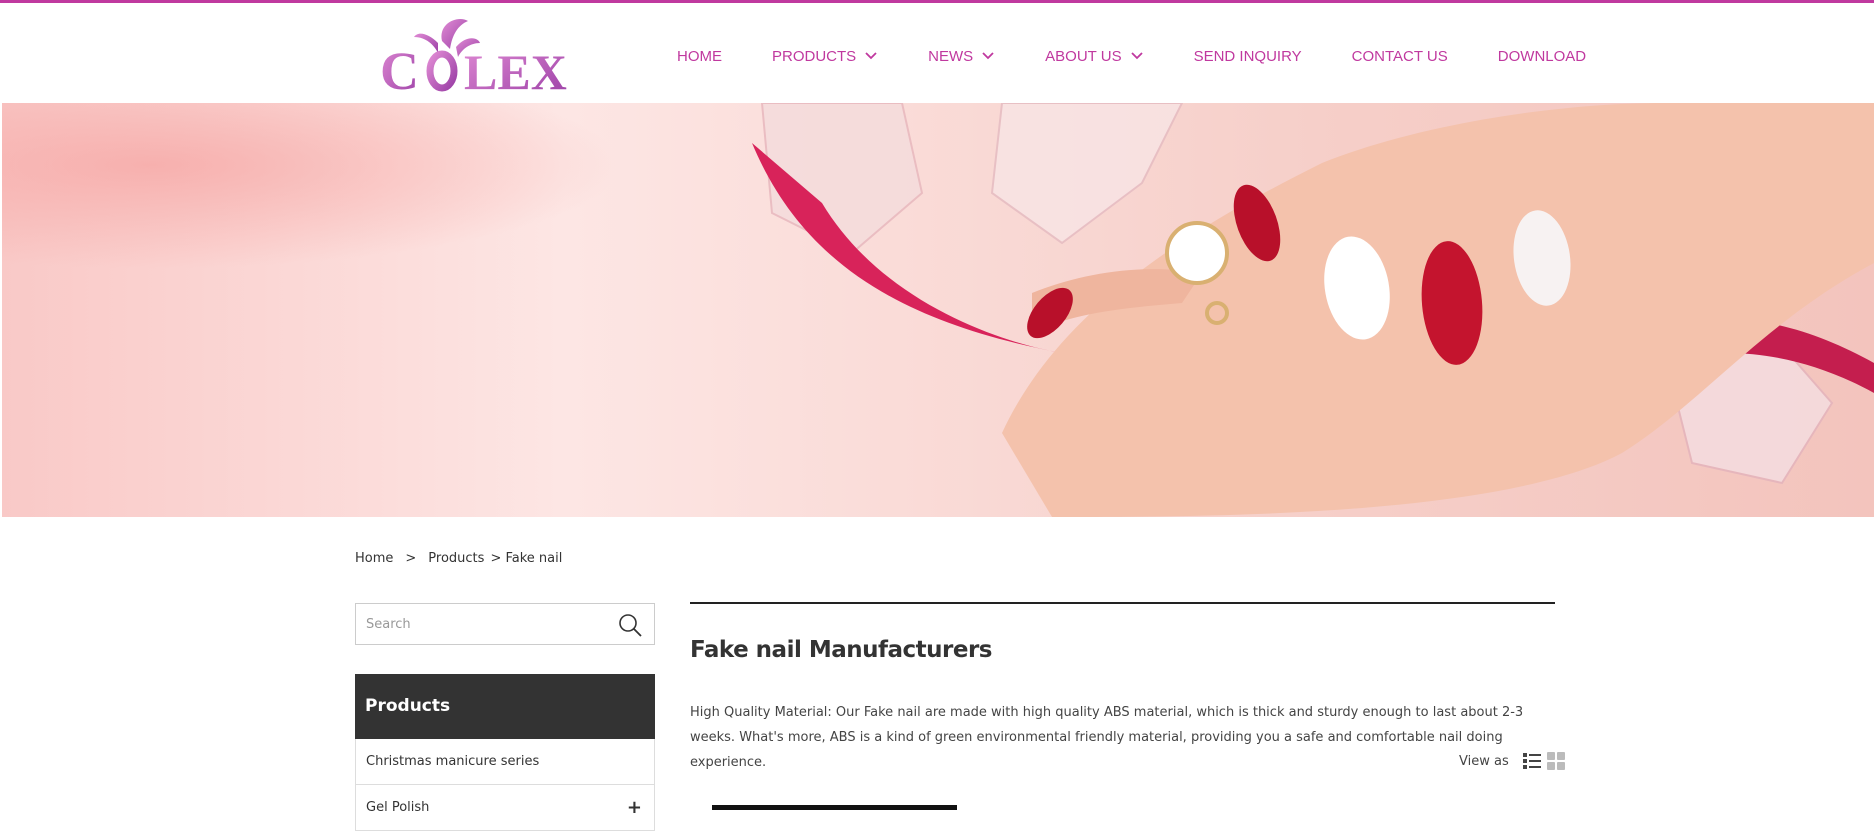 The image size is (1874, 831). I want to click on colex-logo: C LEX, so click(482, 53).